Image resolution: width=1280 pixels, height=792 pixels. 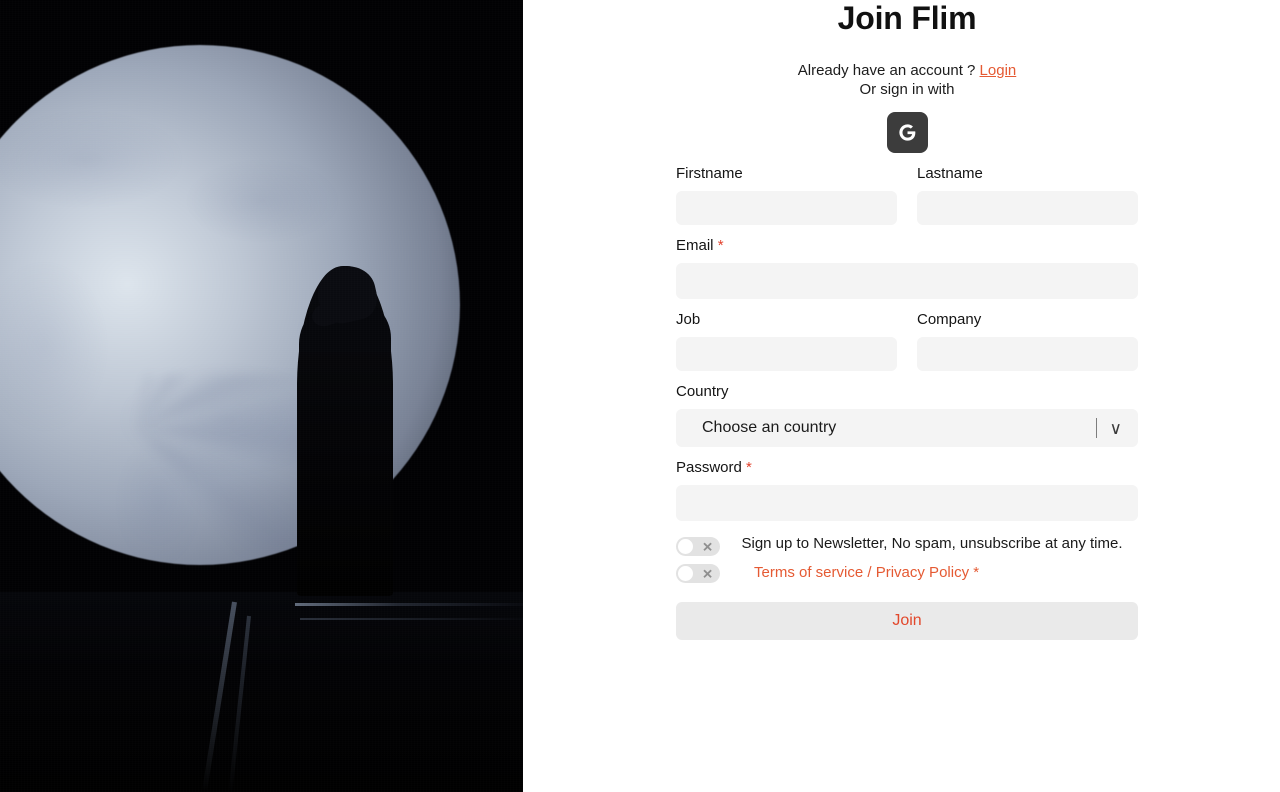 I want to click on email-field-group: Email *, so click(x=907, y=268).